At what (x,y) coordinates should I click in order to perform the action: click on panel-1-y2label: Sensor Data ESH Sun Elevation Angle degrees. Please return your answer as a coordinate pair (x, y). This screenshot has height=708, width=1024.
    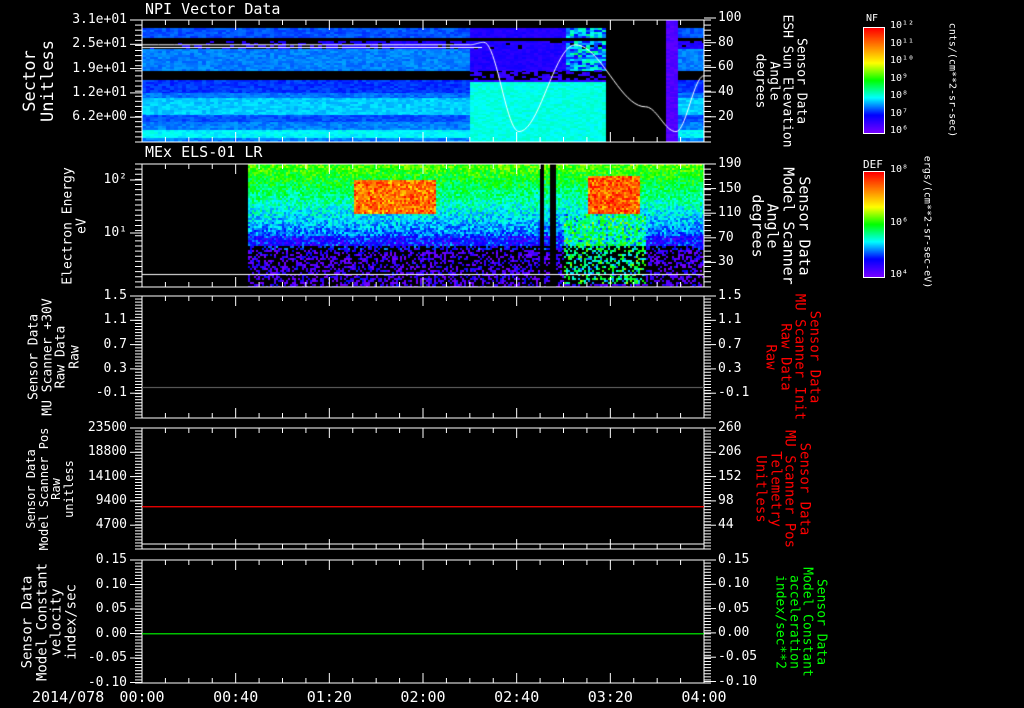
    Looking at the image, I should click on (780, 81).